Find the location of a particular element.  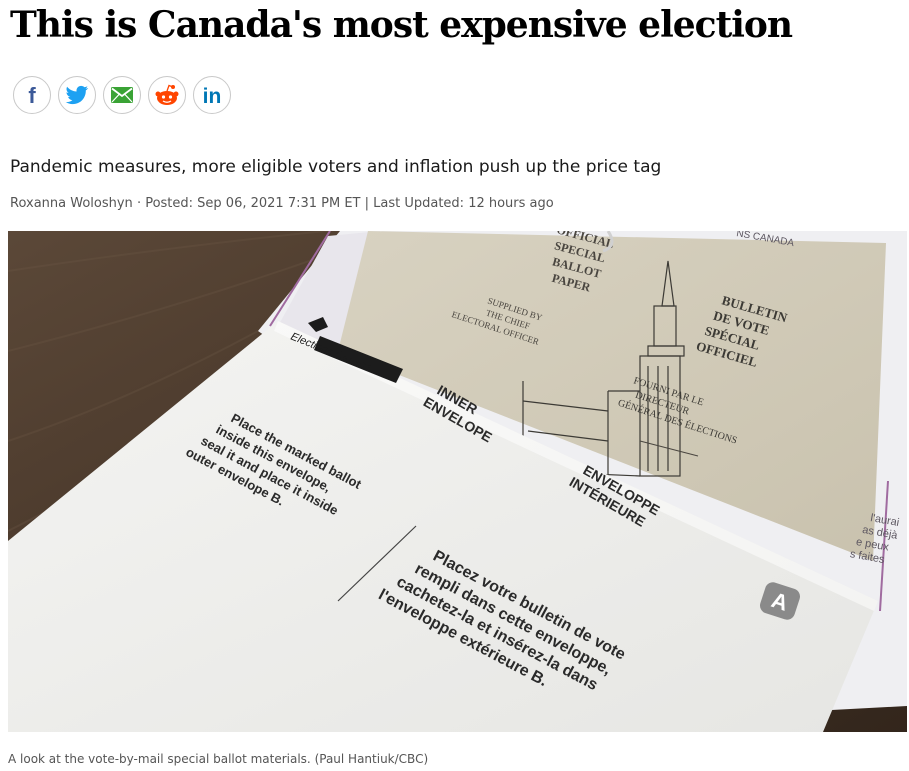

article-headline: This is Canada's most expensive election is located at coordinates (401, 25).